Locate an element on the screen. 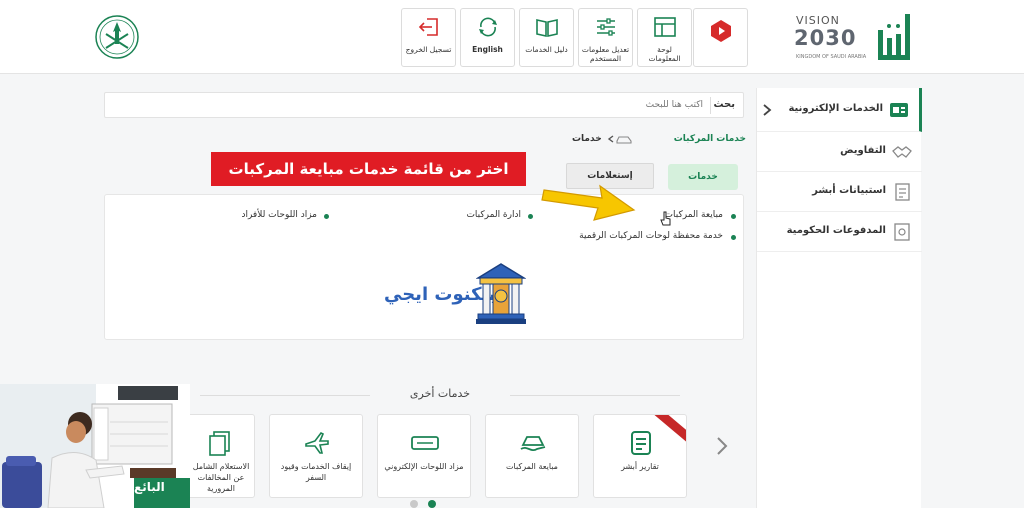  nav-services-guide: دليل الخدمات is located at coordinates (546, 37).